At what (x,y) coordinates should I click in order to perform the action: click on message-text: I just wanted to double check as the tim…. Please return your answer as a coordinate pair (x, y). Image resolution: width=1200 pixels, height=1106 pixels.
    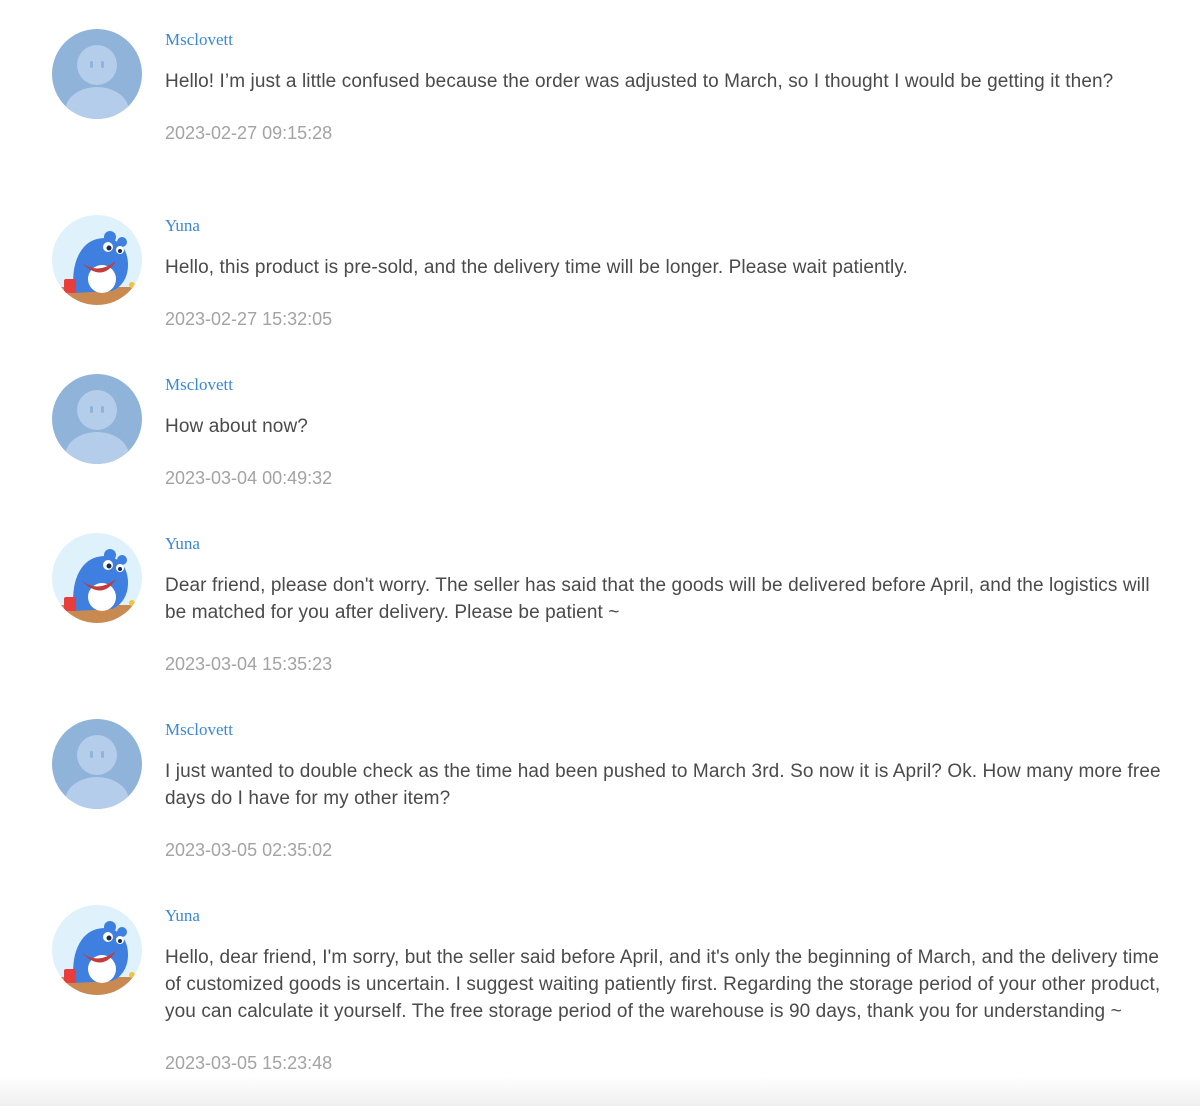
    Looking at the image, I should click on (663, 785).